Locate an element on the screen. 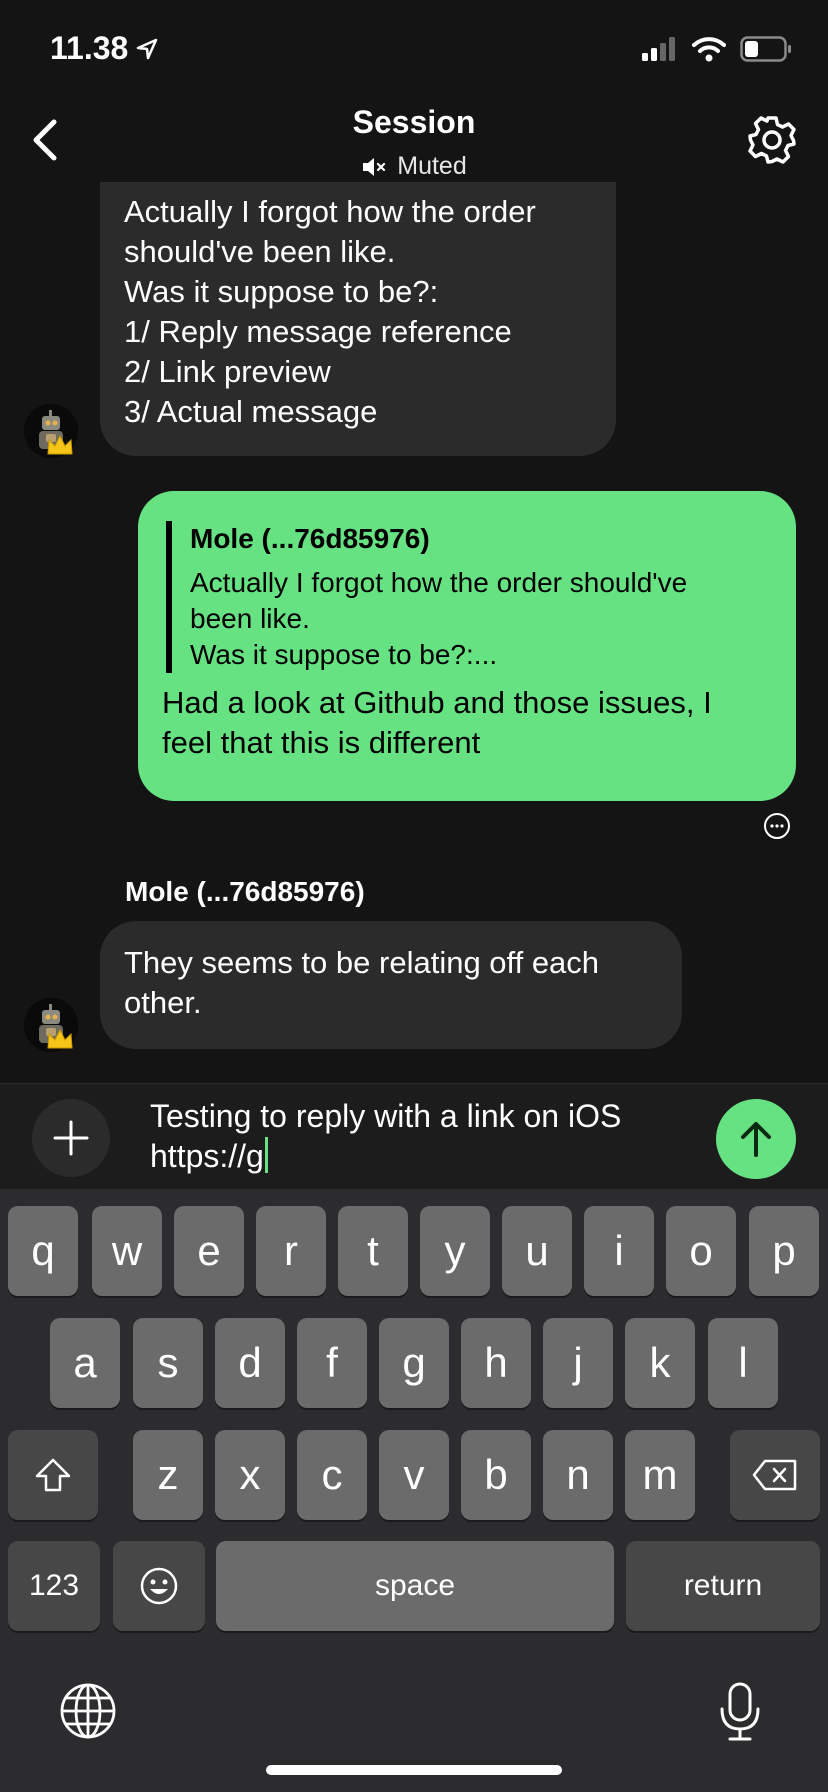 The image size is (828, 1792). key-p: p is located at coordinates (784, 1251).